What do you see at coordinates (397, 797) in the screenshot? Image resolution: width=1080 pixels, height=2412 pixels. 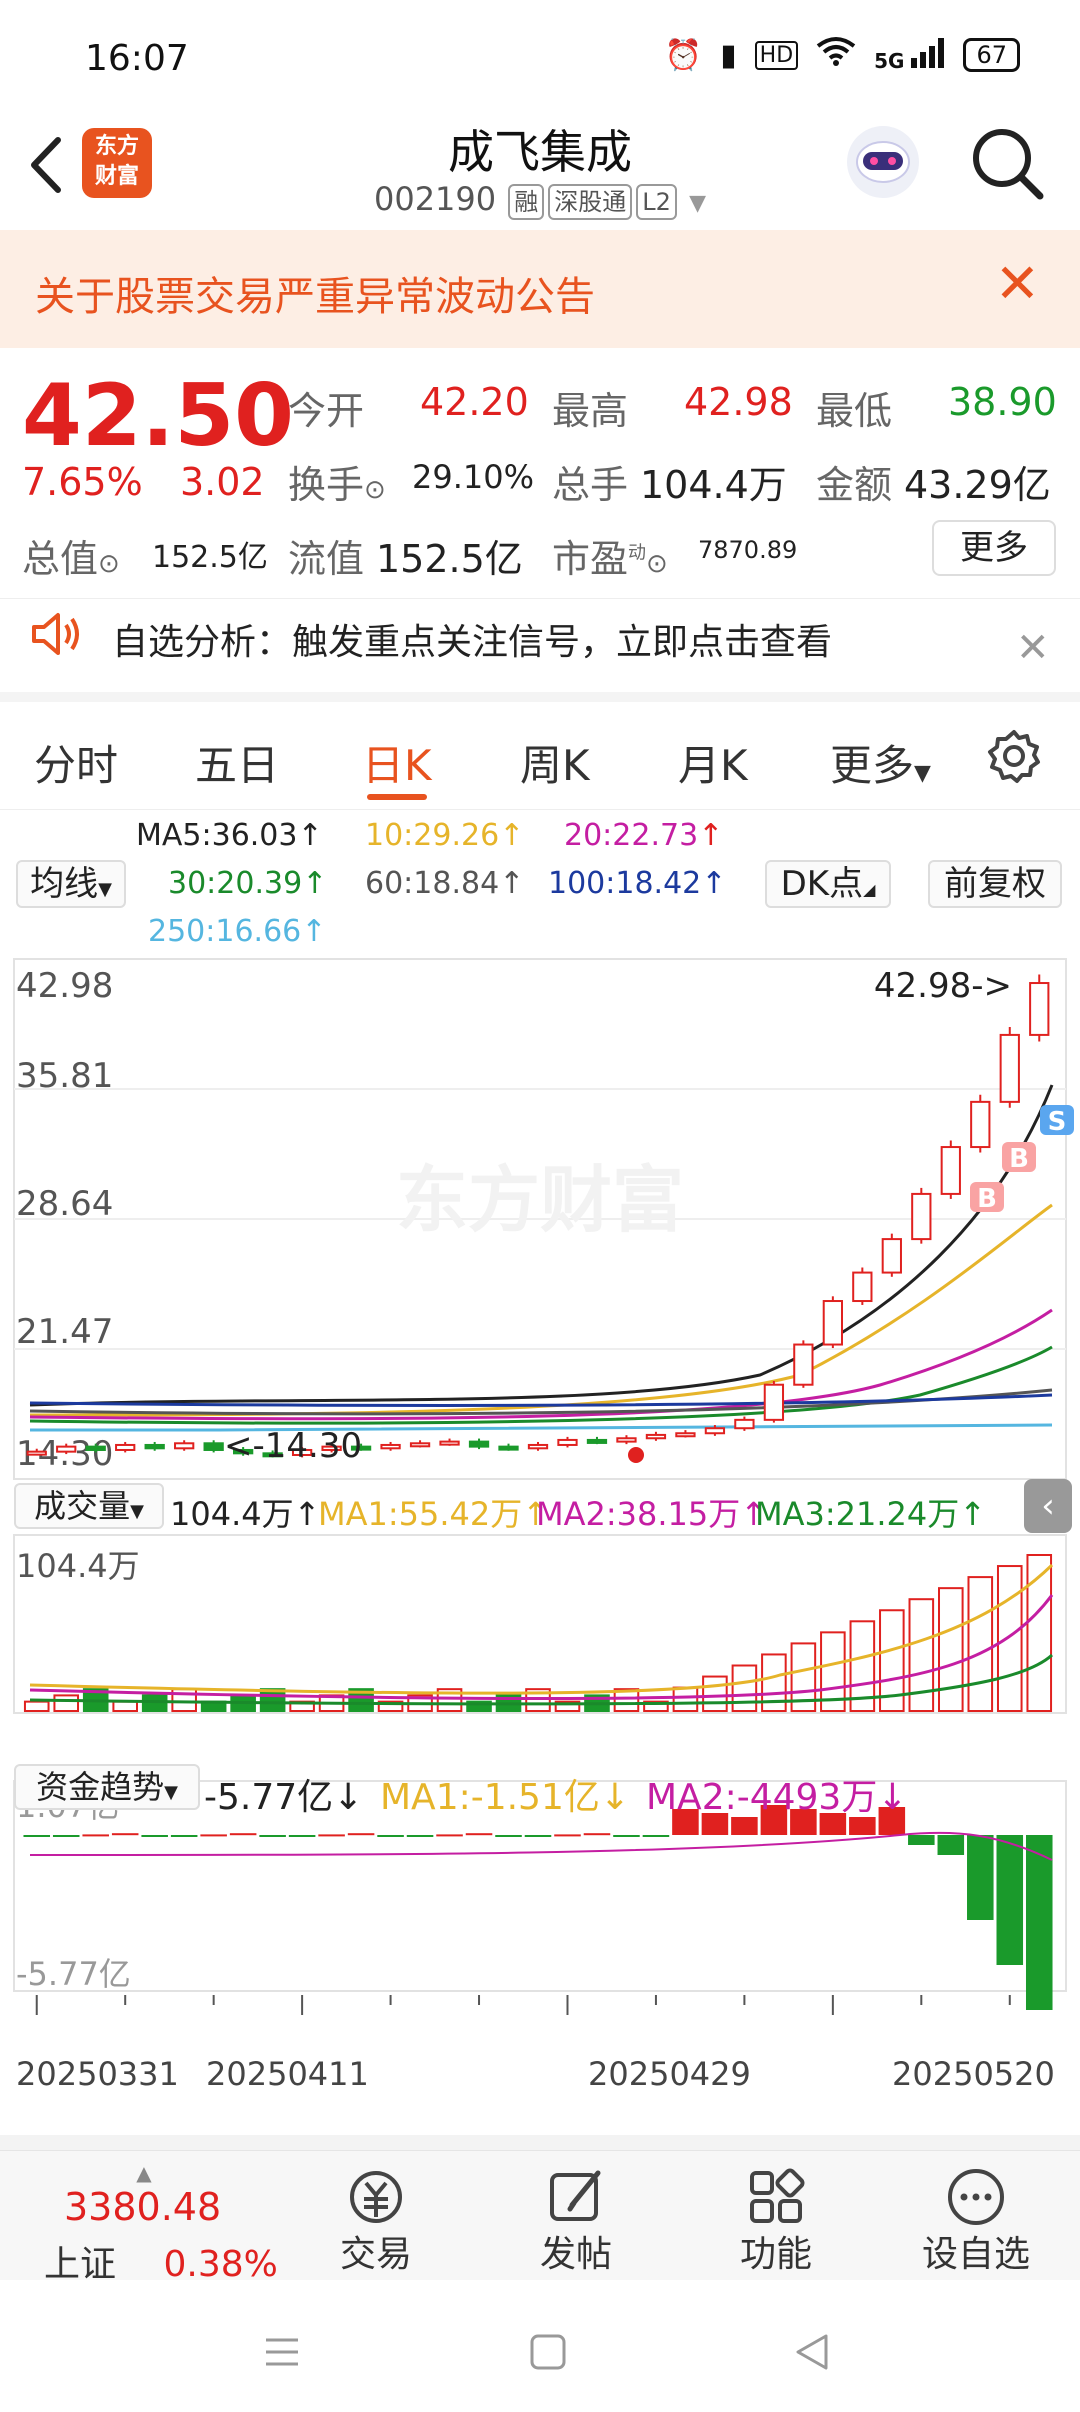 I see `active-tab-indicator` at bounding box center [397, 797].